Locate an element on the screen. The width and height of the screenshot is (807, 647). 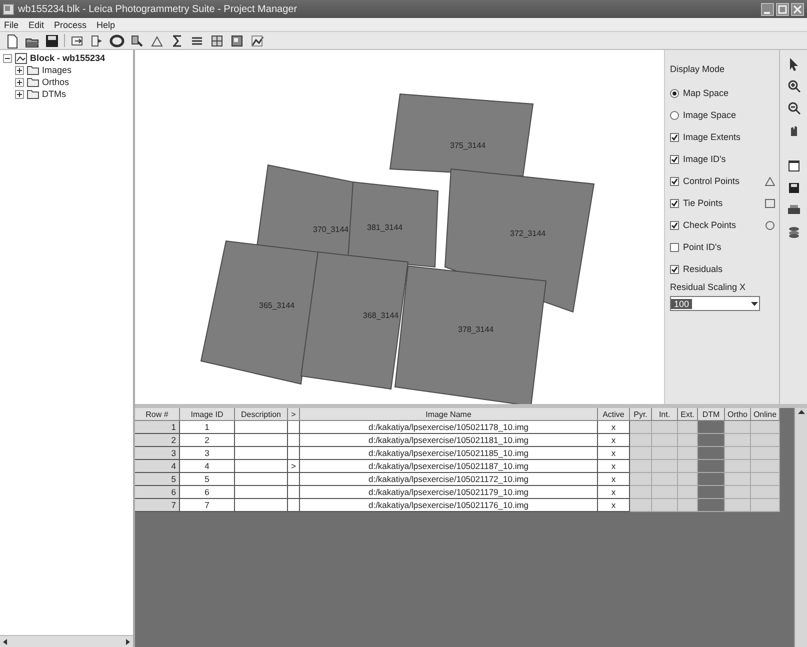
row-number: 7 is located at coordinates (157, 505).